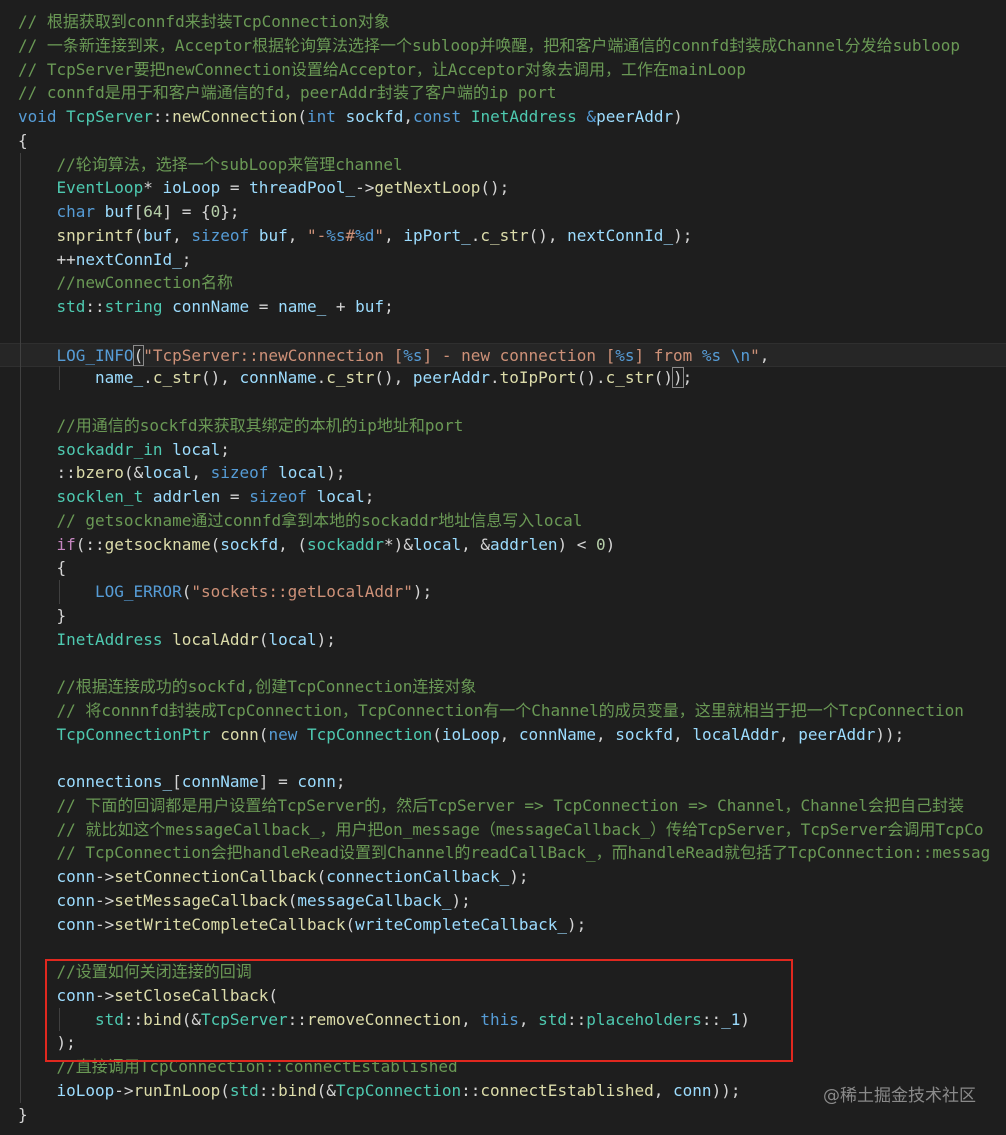  What do you see at coordinates (503, 782) in the screenshot?
I see `code-line: connections_[connName] = conn;` at bounding box center [503, 782].